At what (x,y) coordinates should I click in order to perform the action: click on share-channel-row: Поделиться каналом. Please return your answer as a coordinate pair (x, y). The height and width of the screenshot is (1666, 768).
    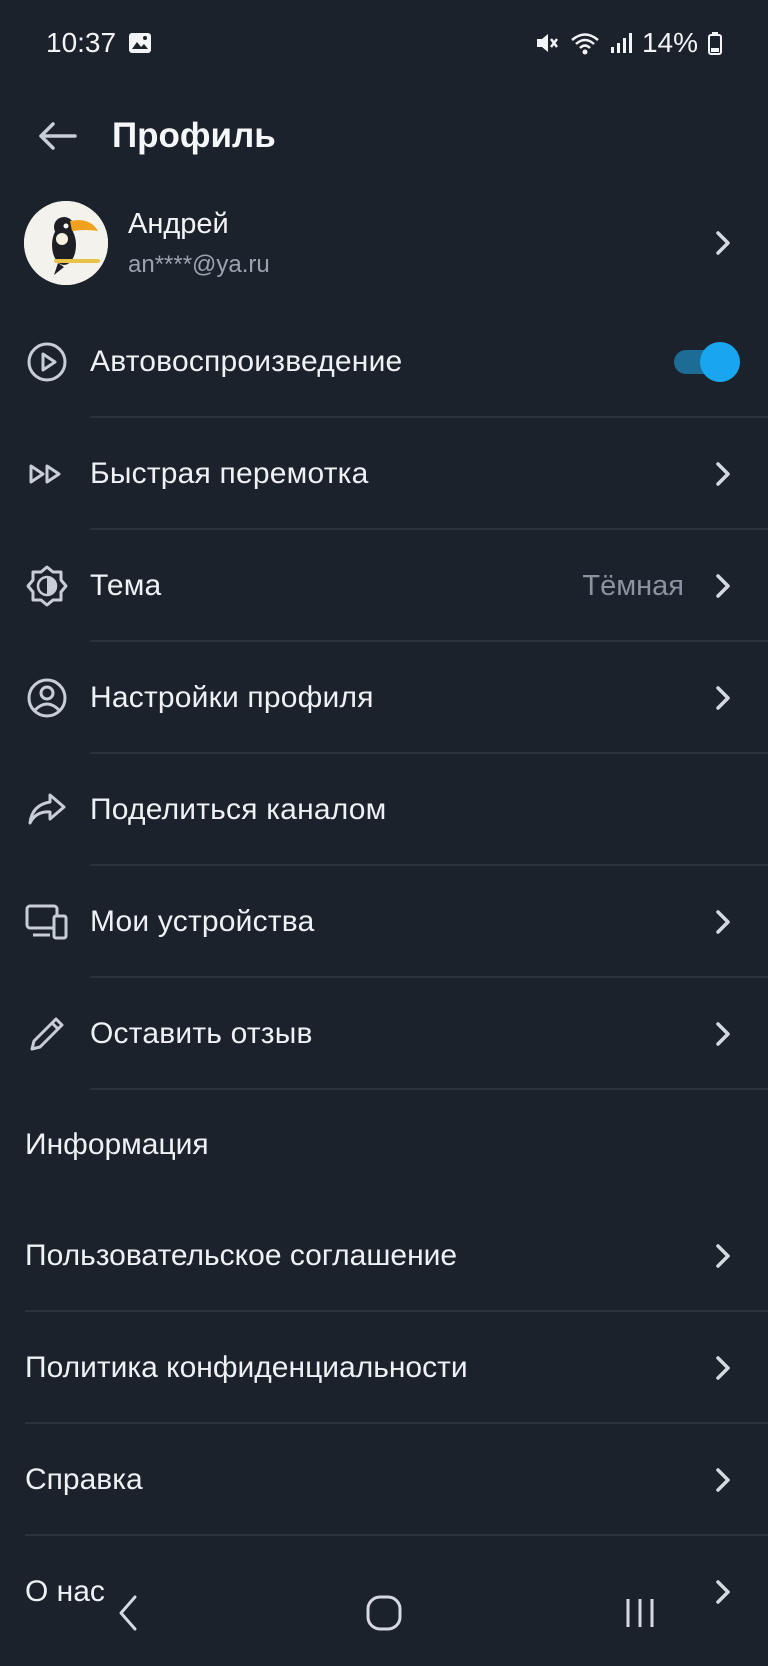
    Looking at the image, I should click on (384, 810).